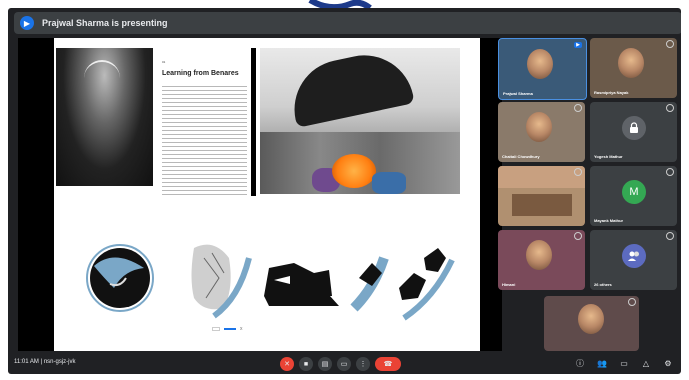 The width and height of the screenshot is (689, 380). Describe the element at coordinates (120, 278) in the screenshot. I see `illustration-circle` at that location.